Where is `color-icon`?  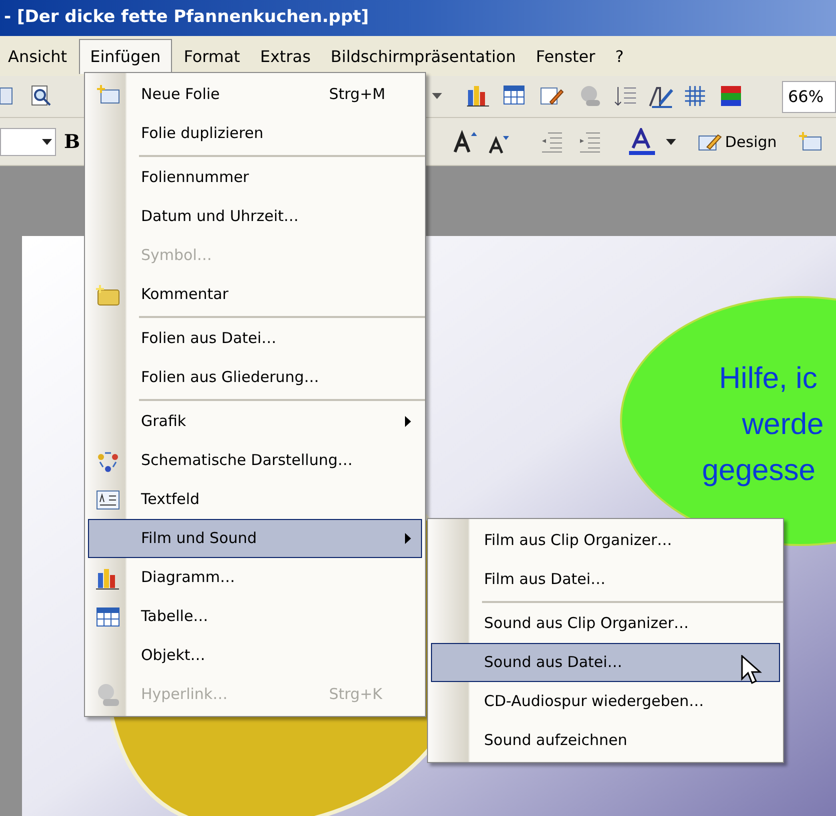 color-icon is located at coordinates (731, 96).